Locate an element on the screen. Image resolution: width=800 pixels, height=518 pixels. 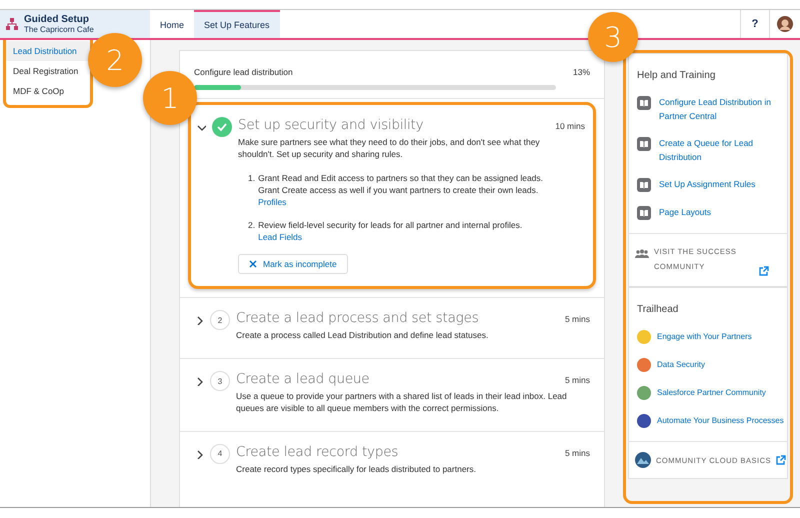
help-button: ? is located at coordinates (755, 24).